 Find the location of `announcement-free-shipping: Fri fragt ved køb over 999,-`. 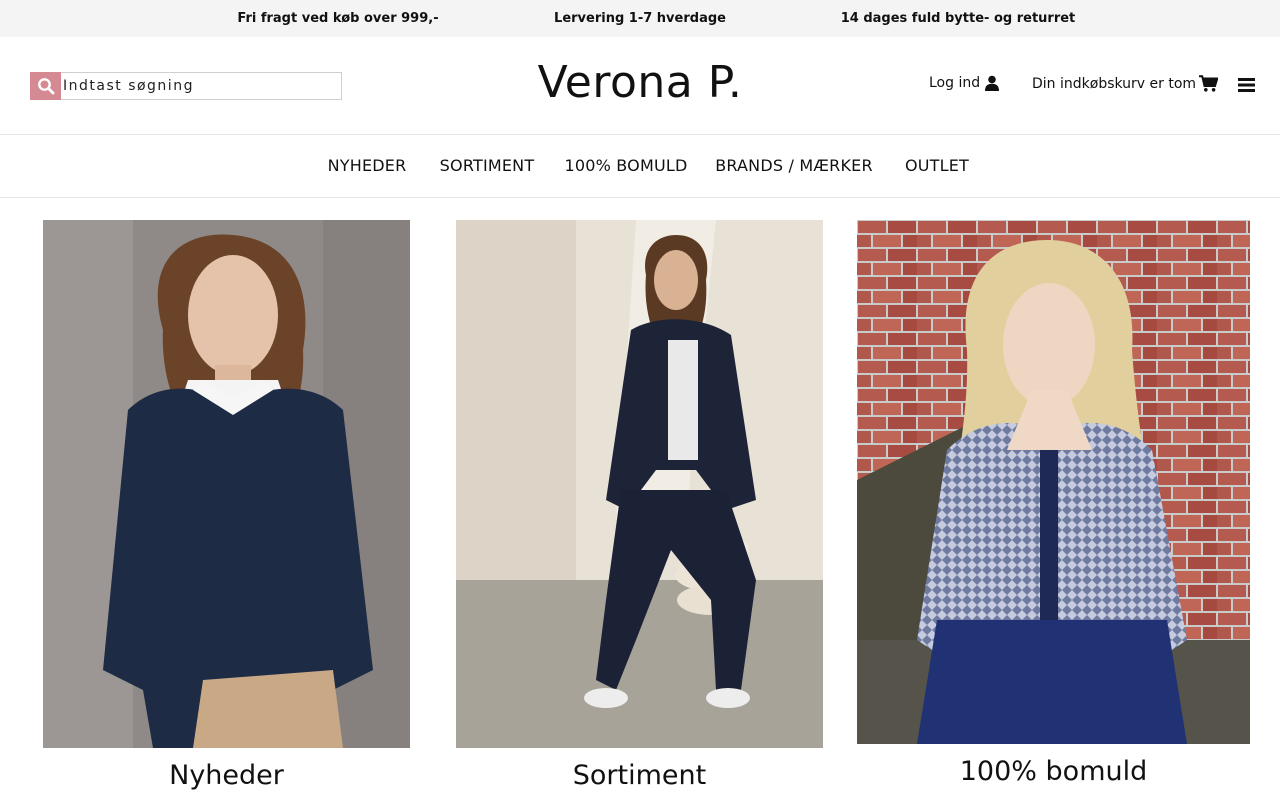

announcement-free-shipping: Fri fragt ved køb over 999,- is located at coordinates (338, 18).